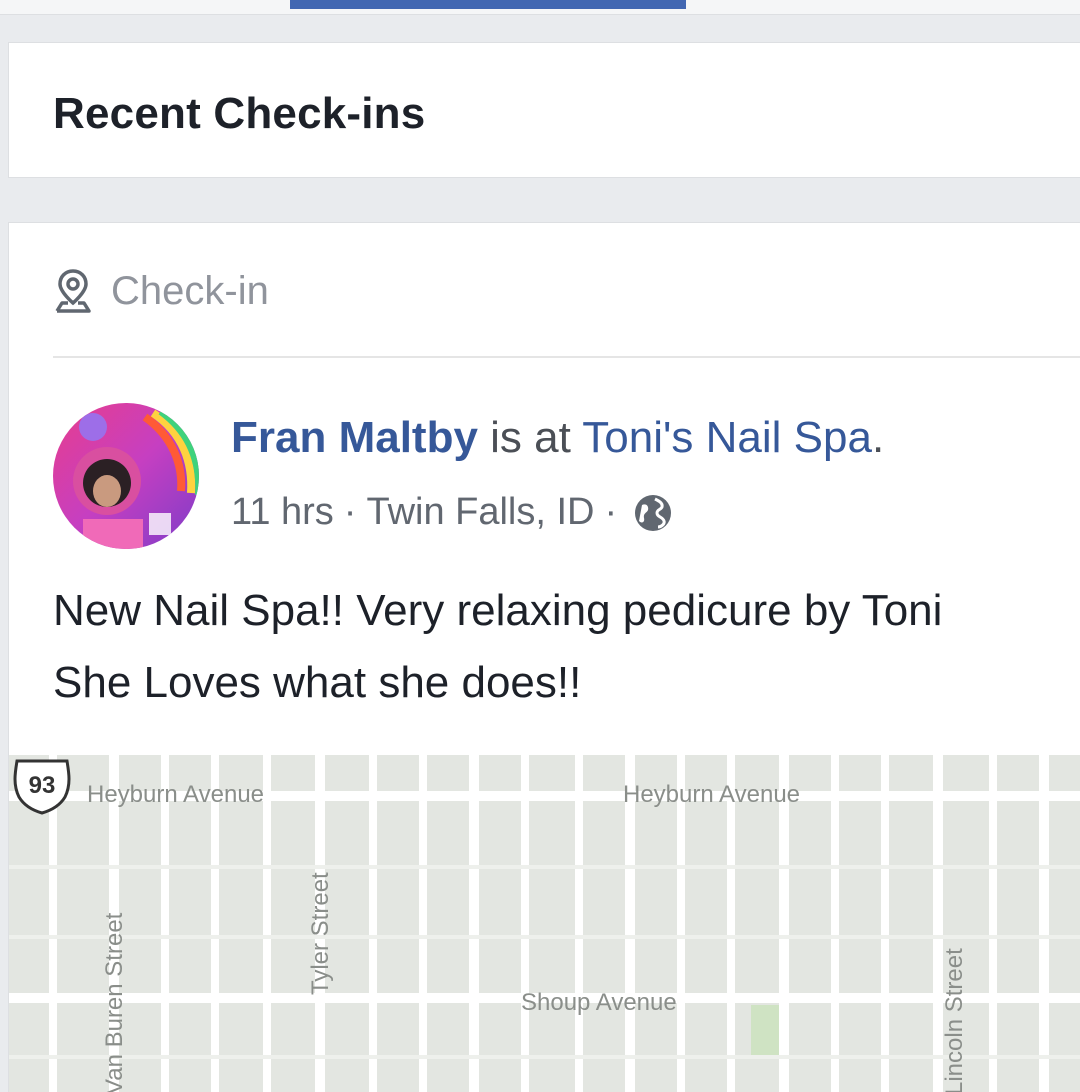 The image size is (1080, 1092). I want to click on street-label-lincoln: Lincoln Street, so click(954, 1020).